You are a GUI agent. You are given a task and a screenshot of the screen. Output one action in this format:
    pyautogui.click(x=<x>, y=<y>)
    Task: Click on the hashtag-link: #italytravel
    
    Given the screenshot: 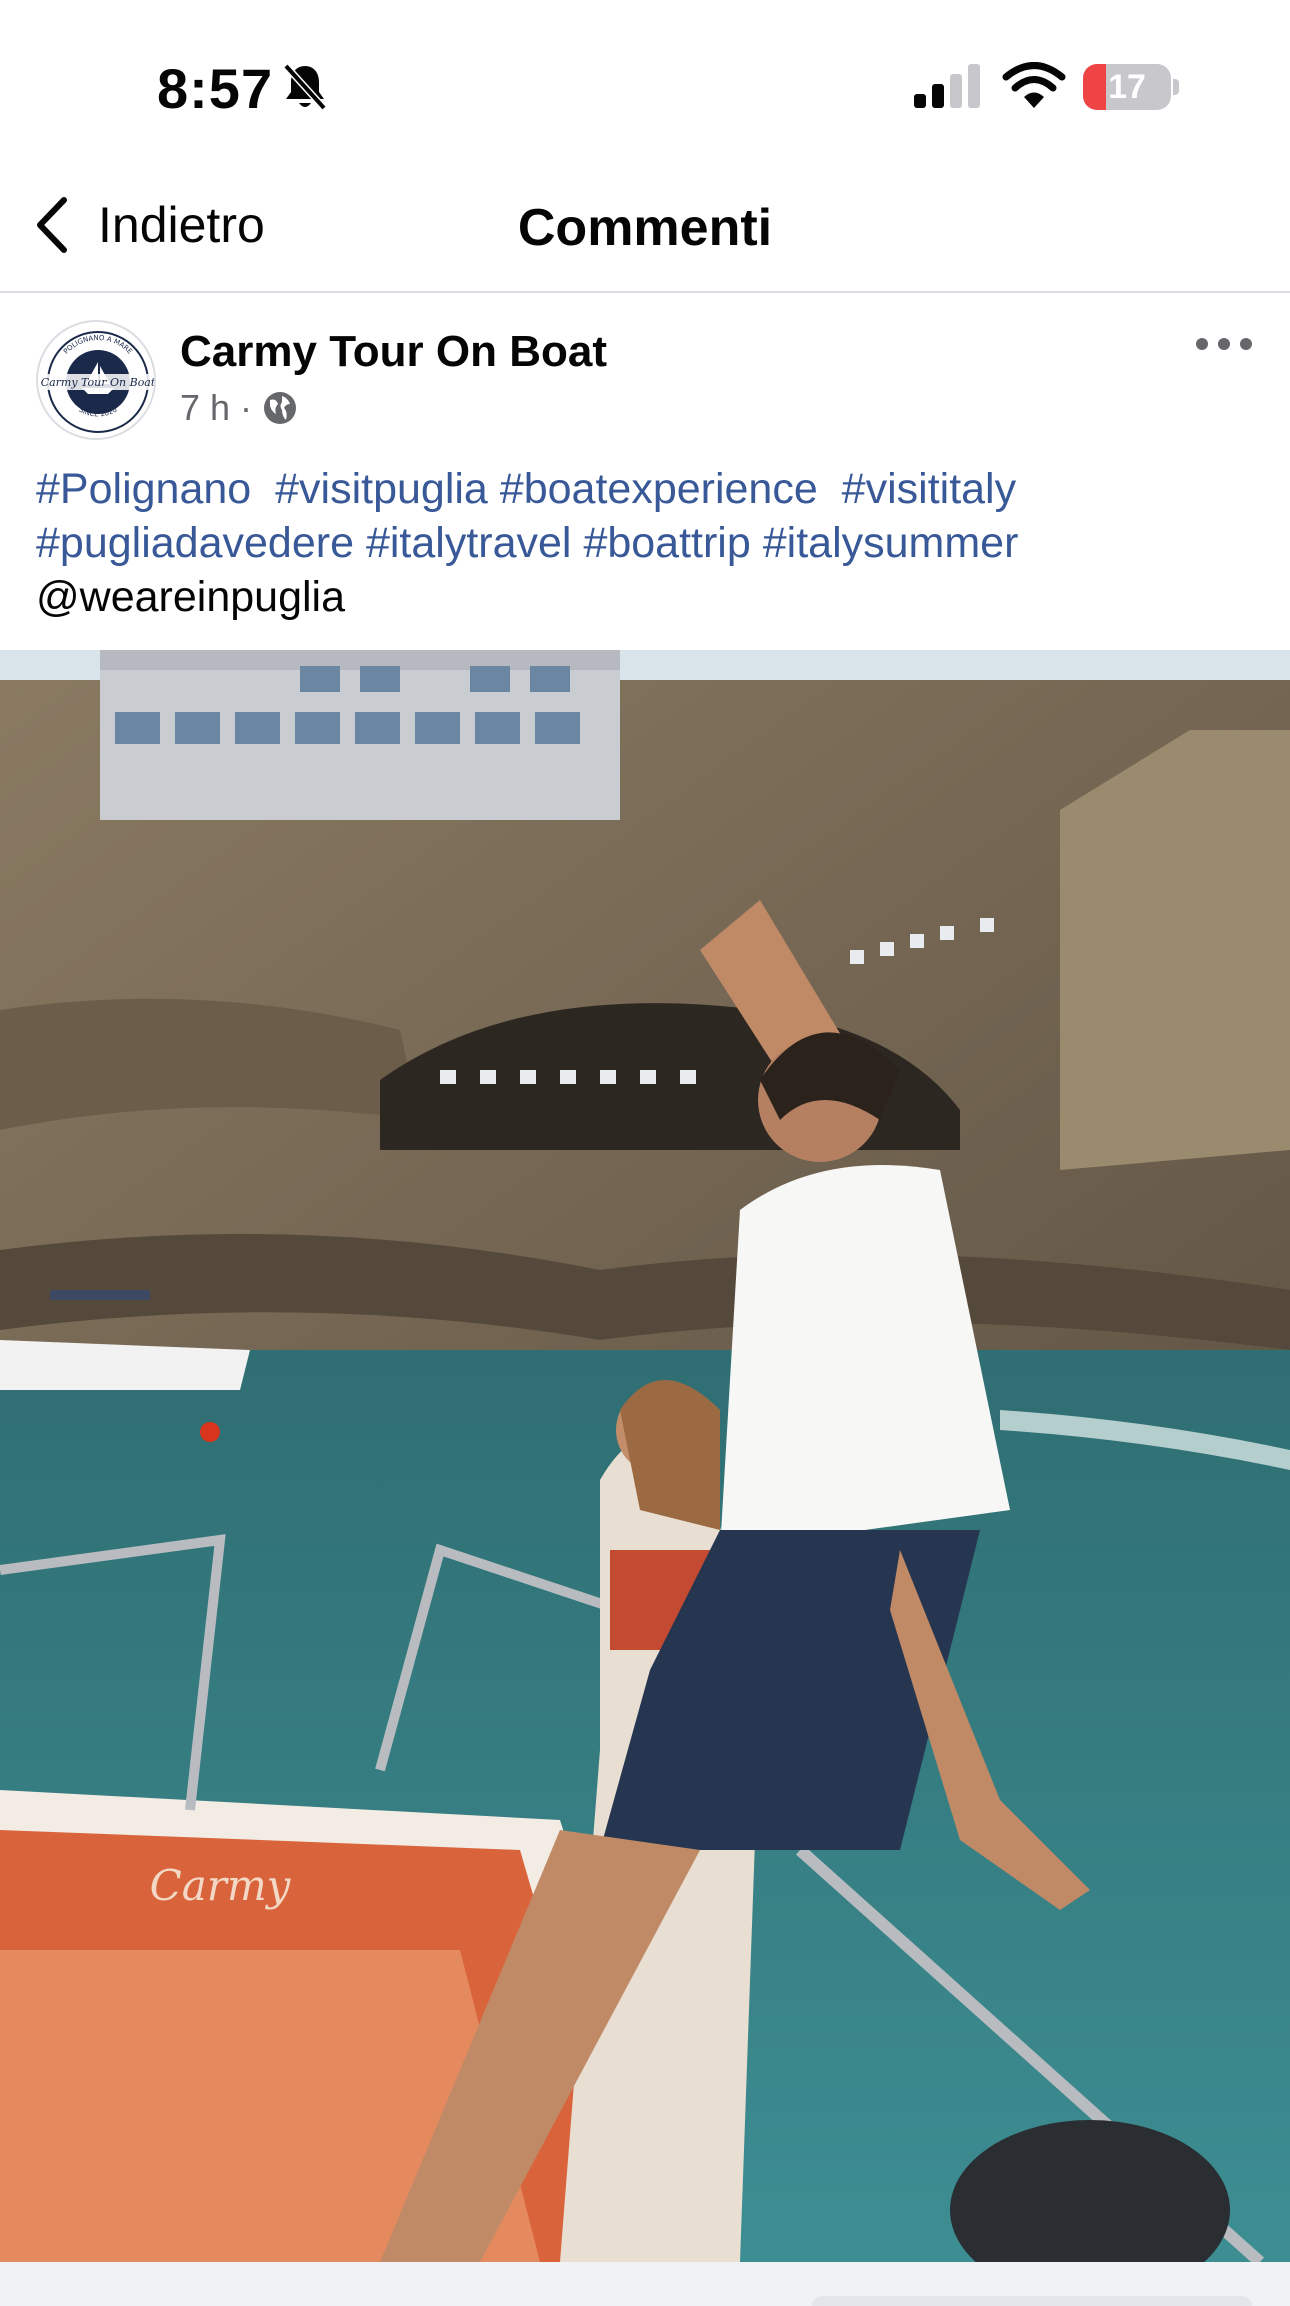 What is the action you would take?
    pyautogui.click(x=469, y=543)
    